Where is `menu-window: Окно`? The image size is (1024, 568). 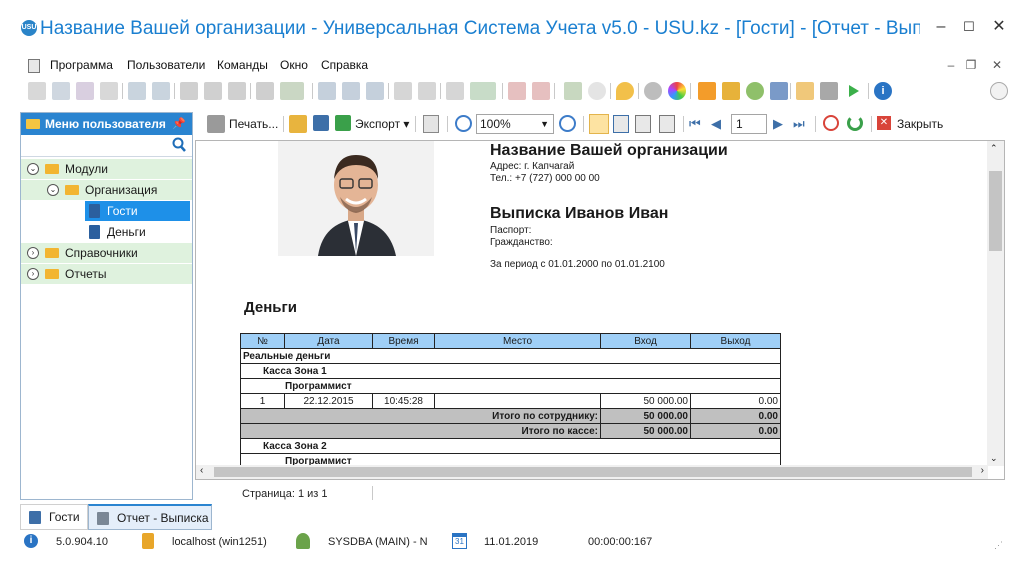
menu-window: Окно is located at coordinates (294, 65).